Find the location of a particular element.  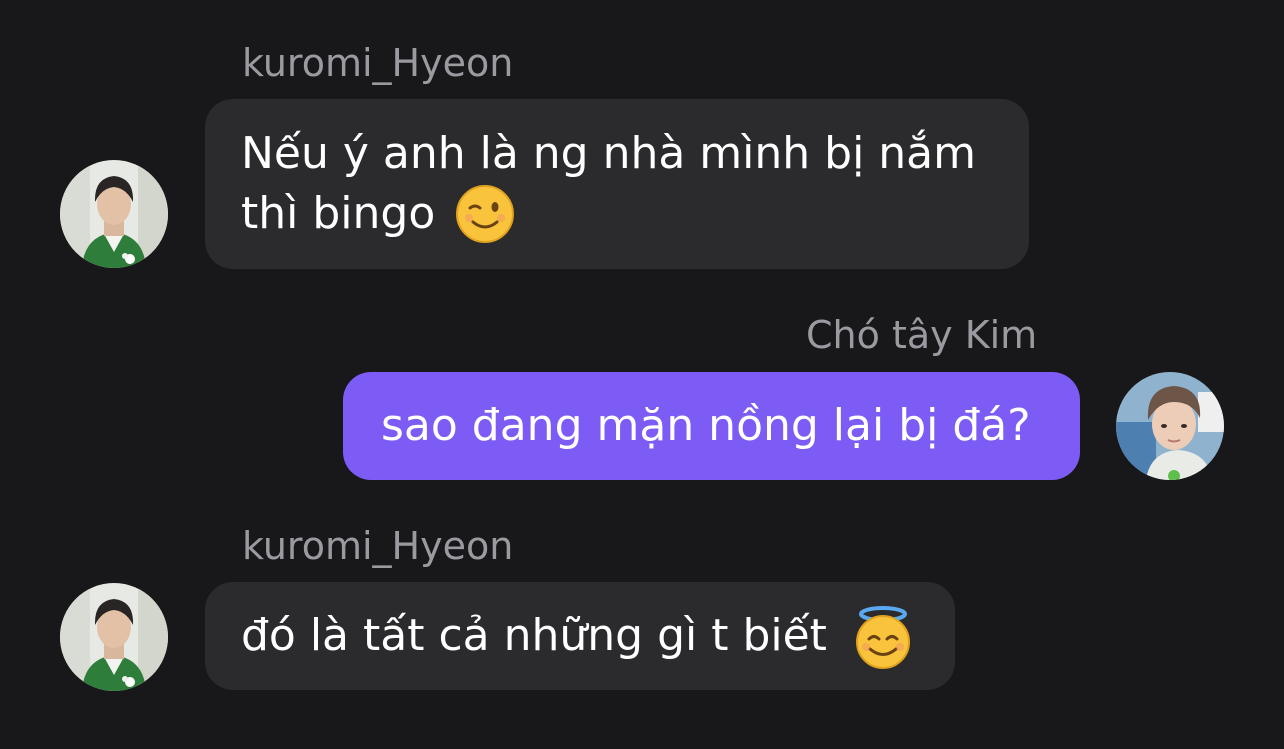

message-text: đó là tất cả những gì t biết is located at coordinates (534, 635).